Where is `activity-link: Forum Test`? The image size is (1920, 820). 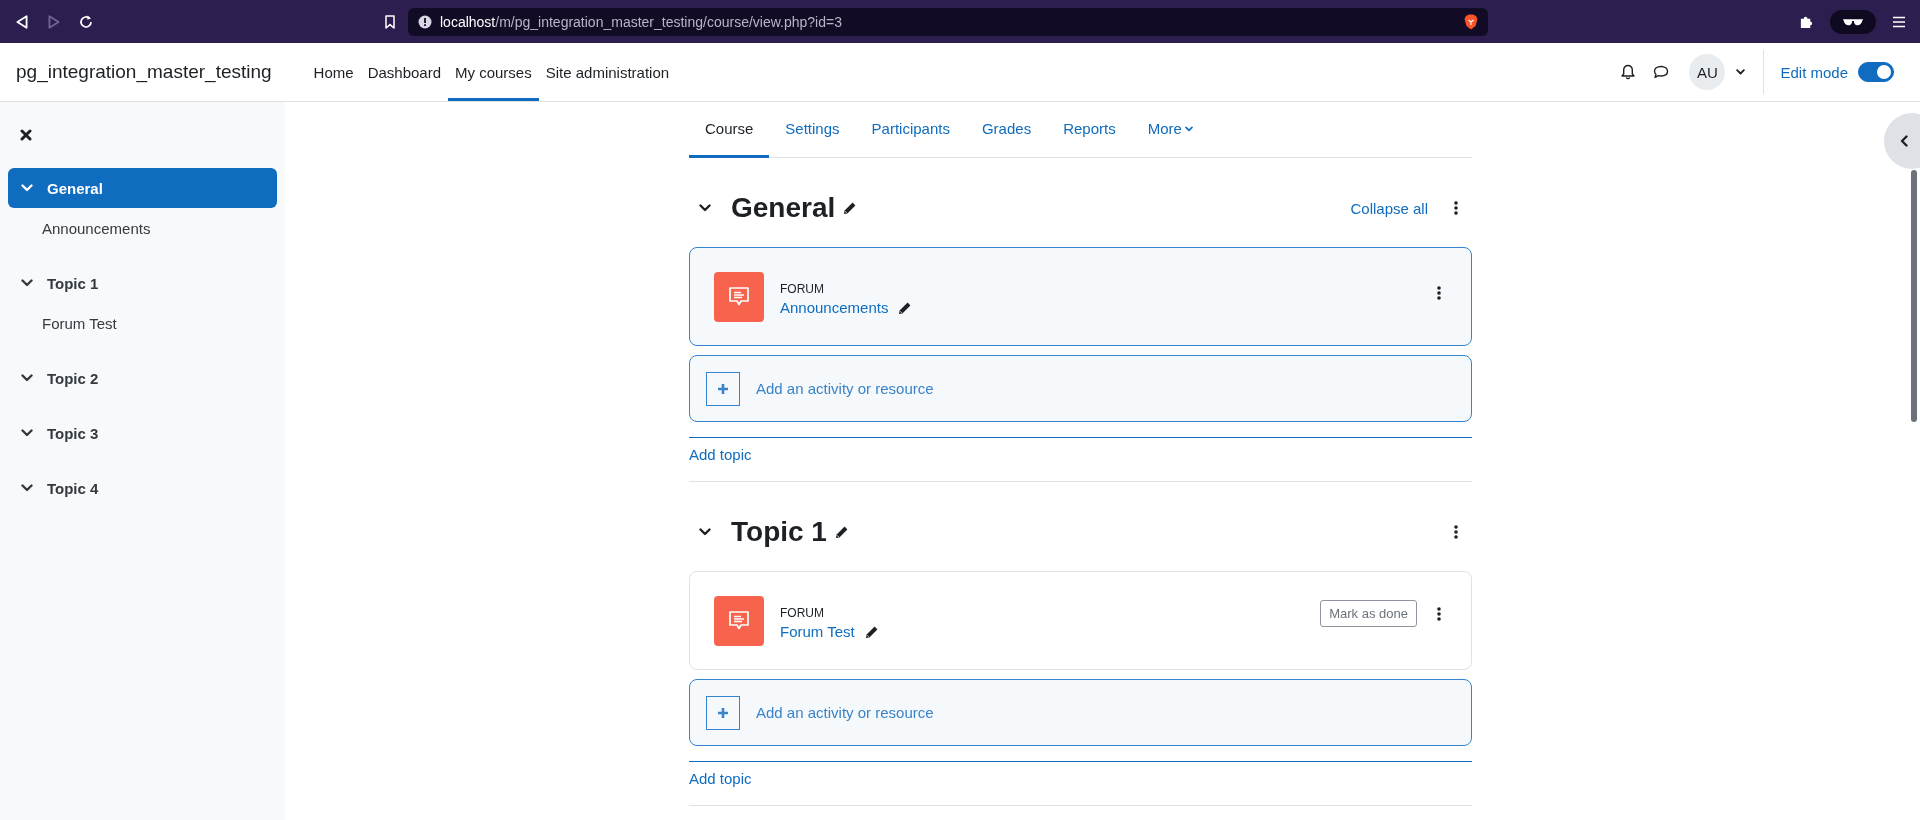
activity-link: Forum Test is located at coordinates (817, 631).